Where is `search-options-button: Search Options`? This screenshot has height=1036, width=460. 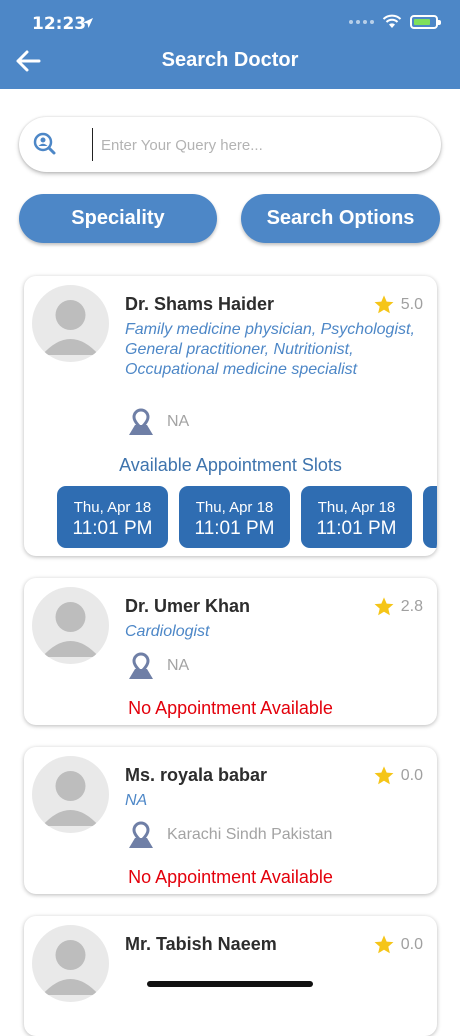
search-options-button: Search Options is located at coordinates (340, 218).